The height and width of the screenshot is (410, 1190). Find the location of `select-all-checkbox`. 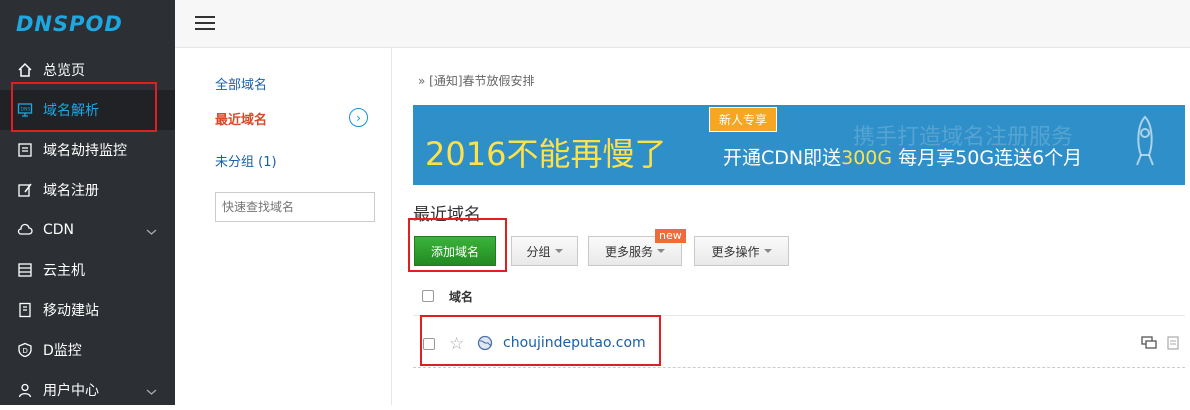

select-all-checkbox is located at coordinates (428, 296).